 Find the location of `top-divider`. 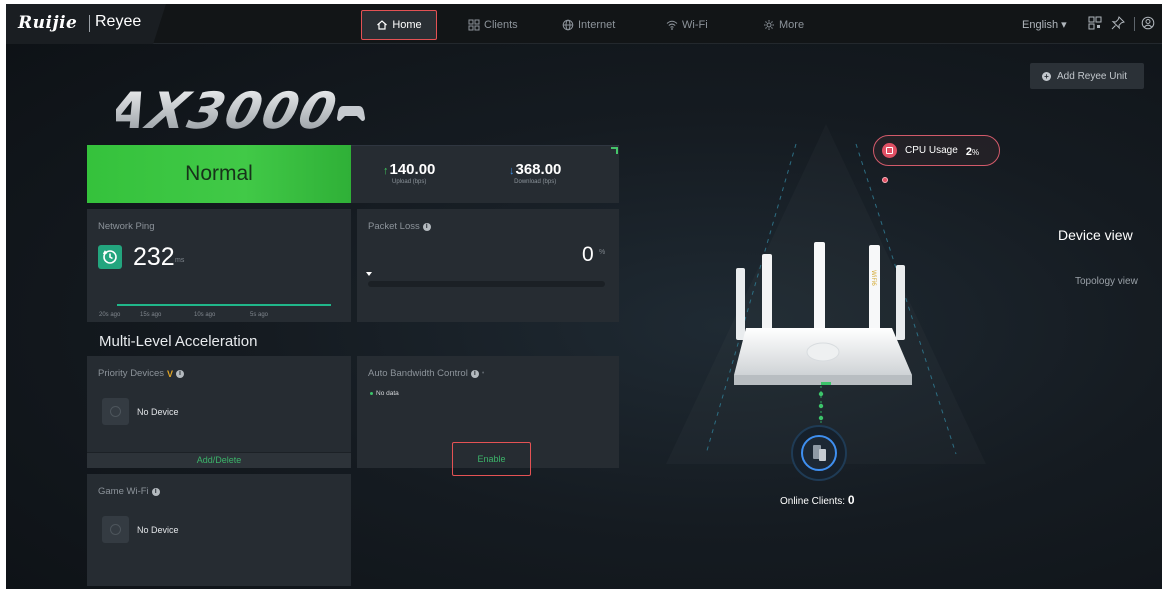

top-divider is located at coordinates (1134, 24).